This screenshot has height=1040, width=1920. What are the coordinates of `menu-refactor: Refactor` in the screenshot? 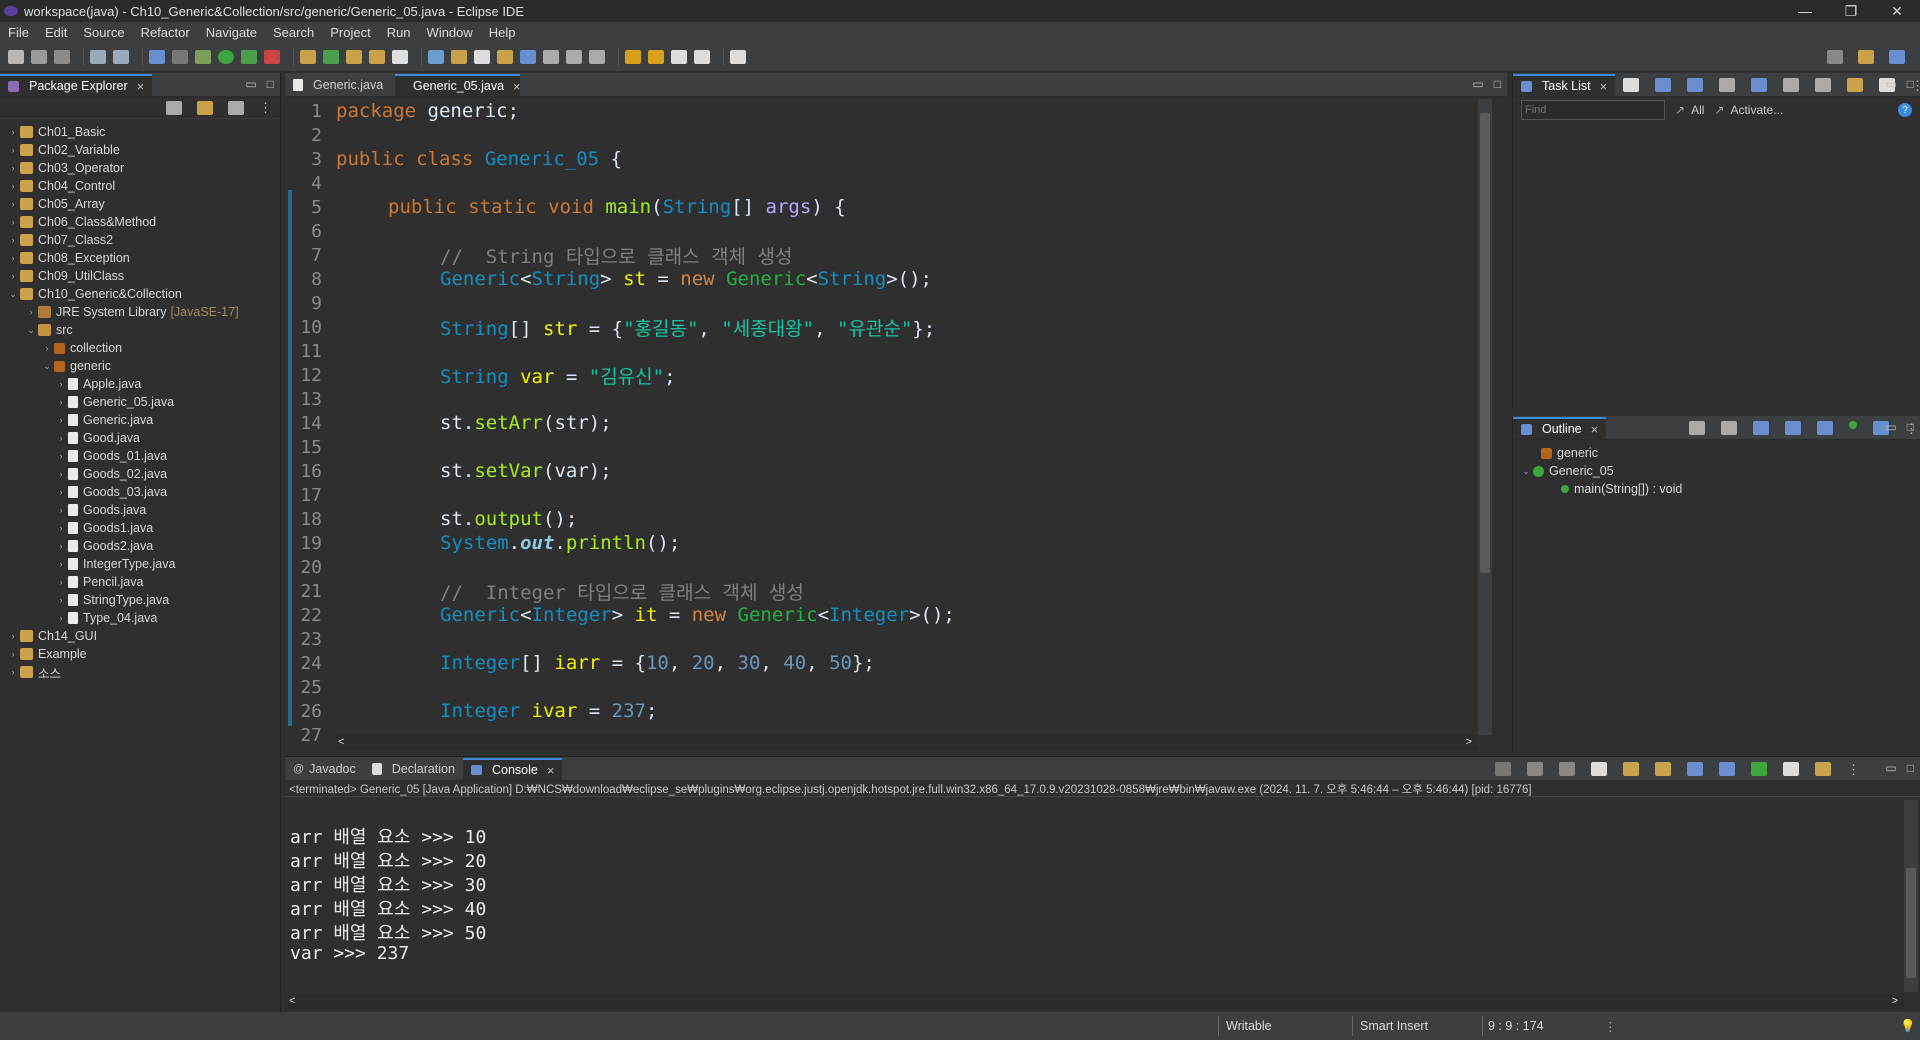 It's located at (165, 32).